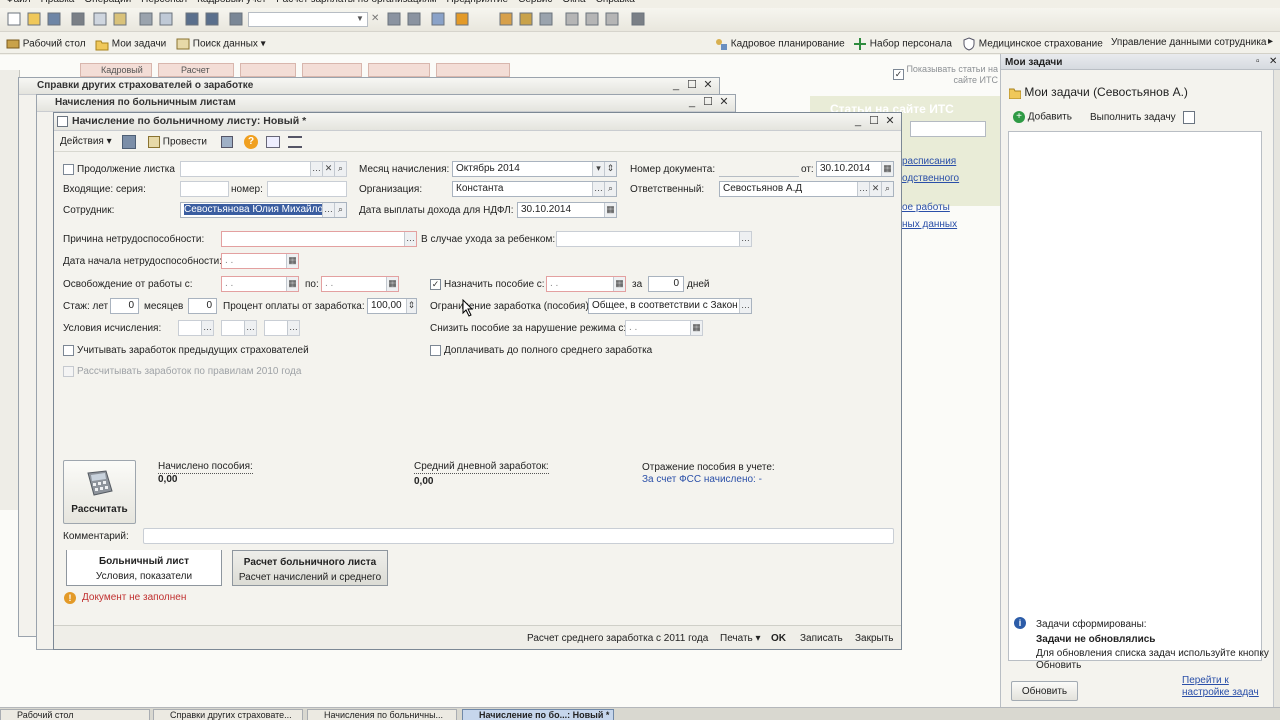 This screenshot has height=720, width=1280. What do you see at coordinates (534, 189) in the screenshot?
I see `organization-field: Константа … ⌕` at bounding box center [534, 189].